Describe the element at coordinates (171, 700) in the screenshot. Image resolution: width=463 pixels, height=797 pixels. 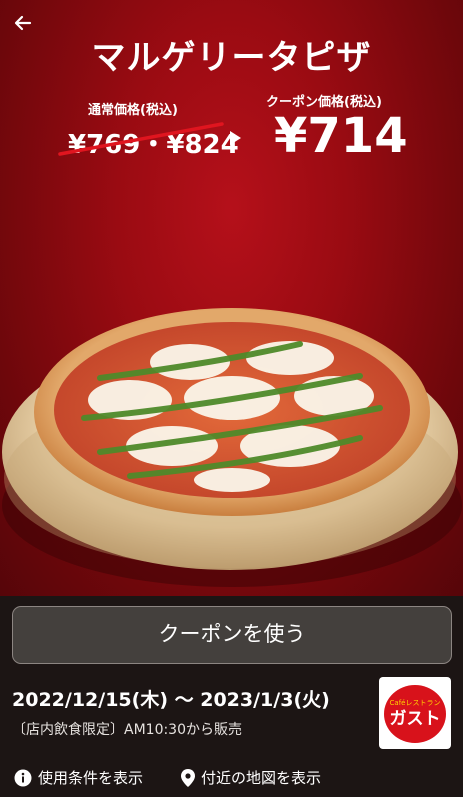
I see `validity-period: 2022/12/15(木) 〜 2023/1/3(火)` at that location.